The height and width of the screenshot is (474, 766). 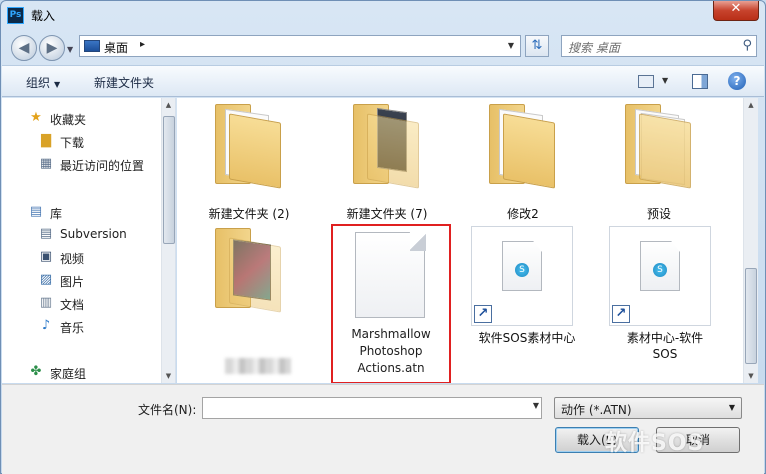 I want to click on close-button: ✕, so click(x=736, y=11).